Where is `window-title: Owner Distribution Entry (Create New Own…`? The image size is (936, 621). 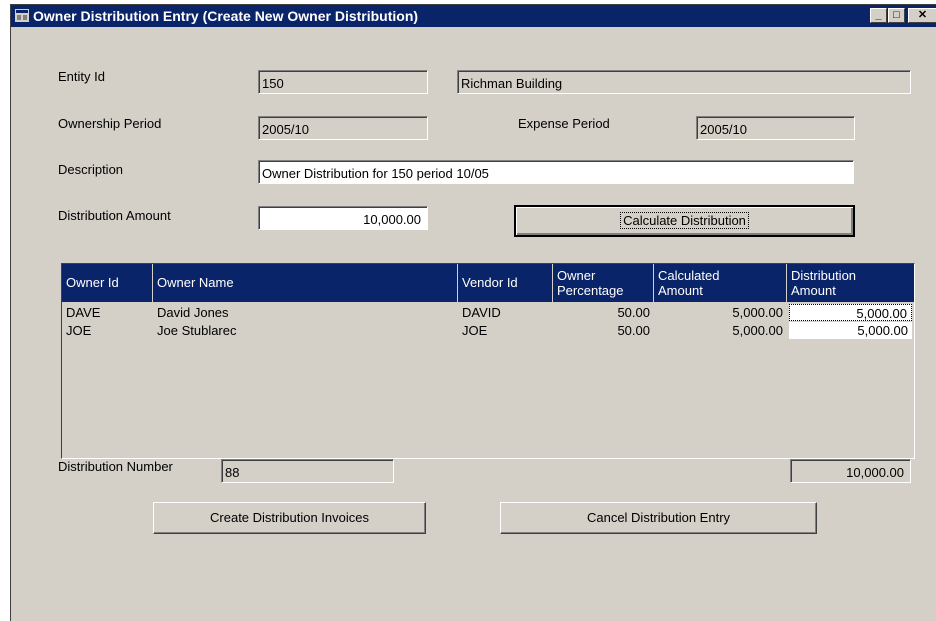
window-title: Owner Distribution Entry (Create New Own… is located at coordinates (226, 16).